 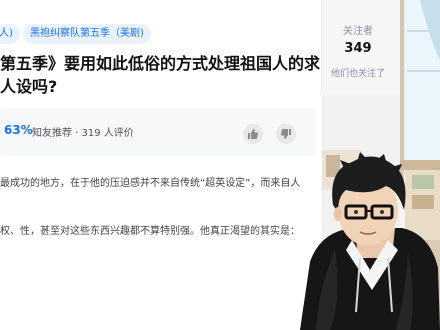 What do you see at coordinates (321, 47) in the screenshot?
I see `sidebar-divider` at bounding box center [321, 47].